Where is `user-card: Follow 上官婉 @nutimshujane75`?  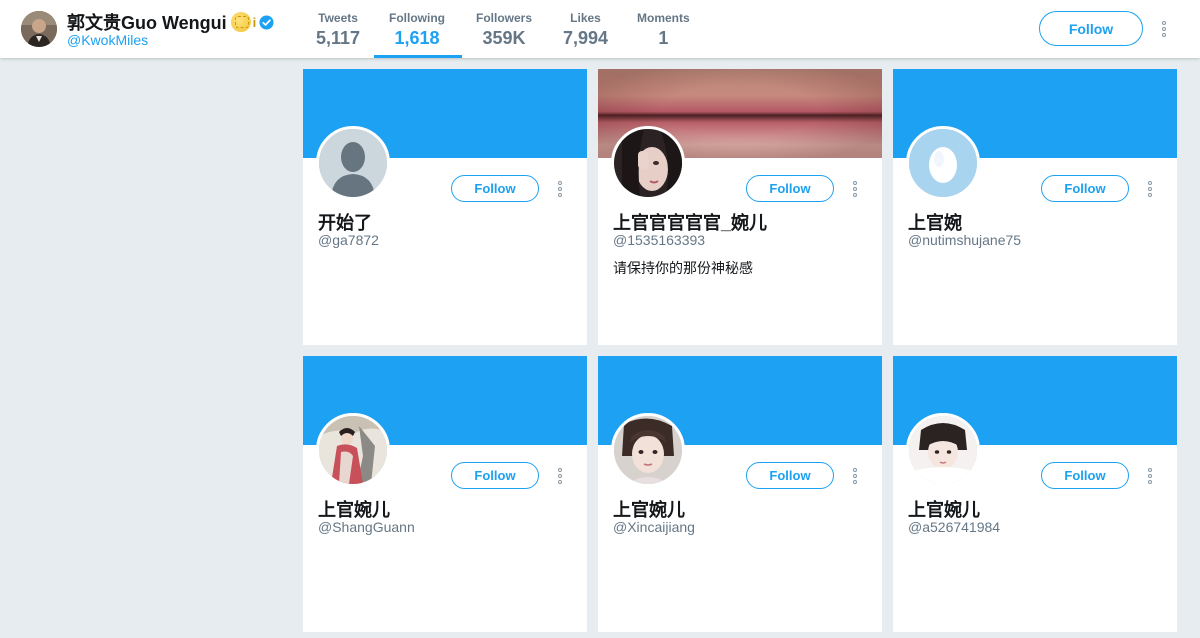
user-card: Follow 上官婉 @nutimshujane75 is located at coordinates (1035, 207).